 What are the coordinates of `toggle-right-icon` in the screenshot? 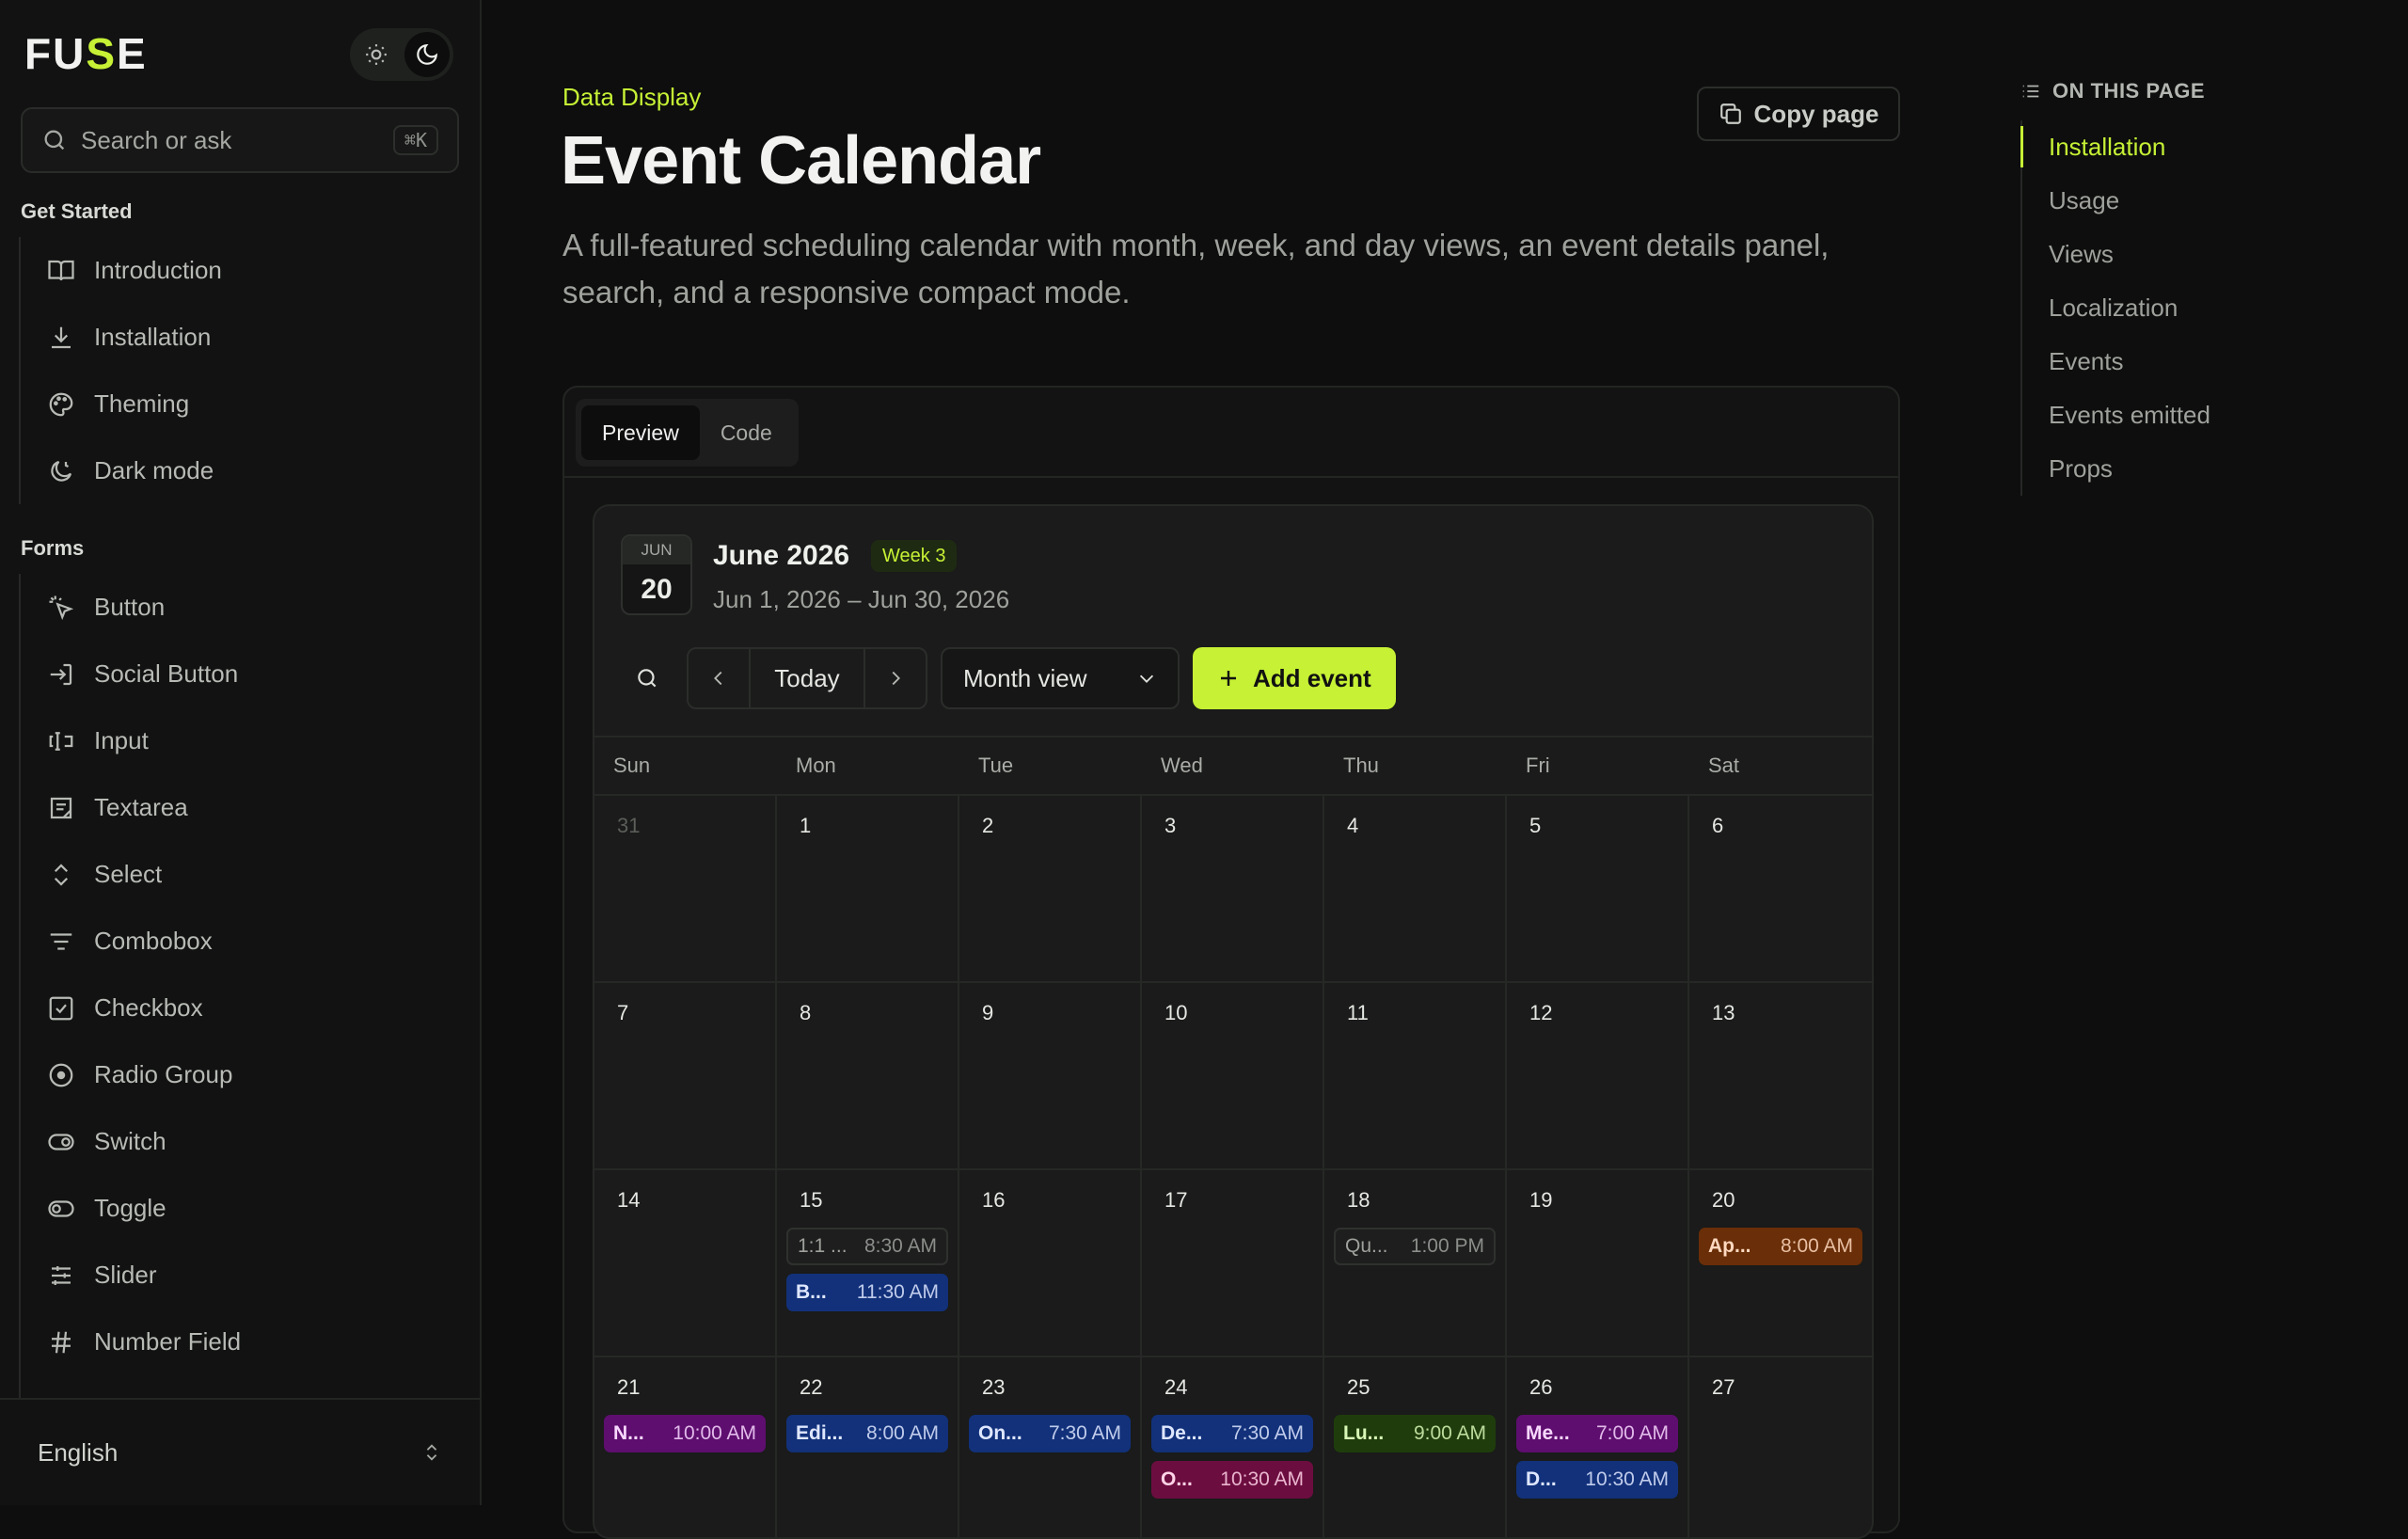 It's located at (61, 1141).